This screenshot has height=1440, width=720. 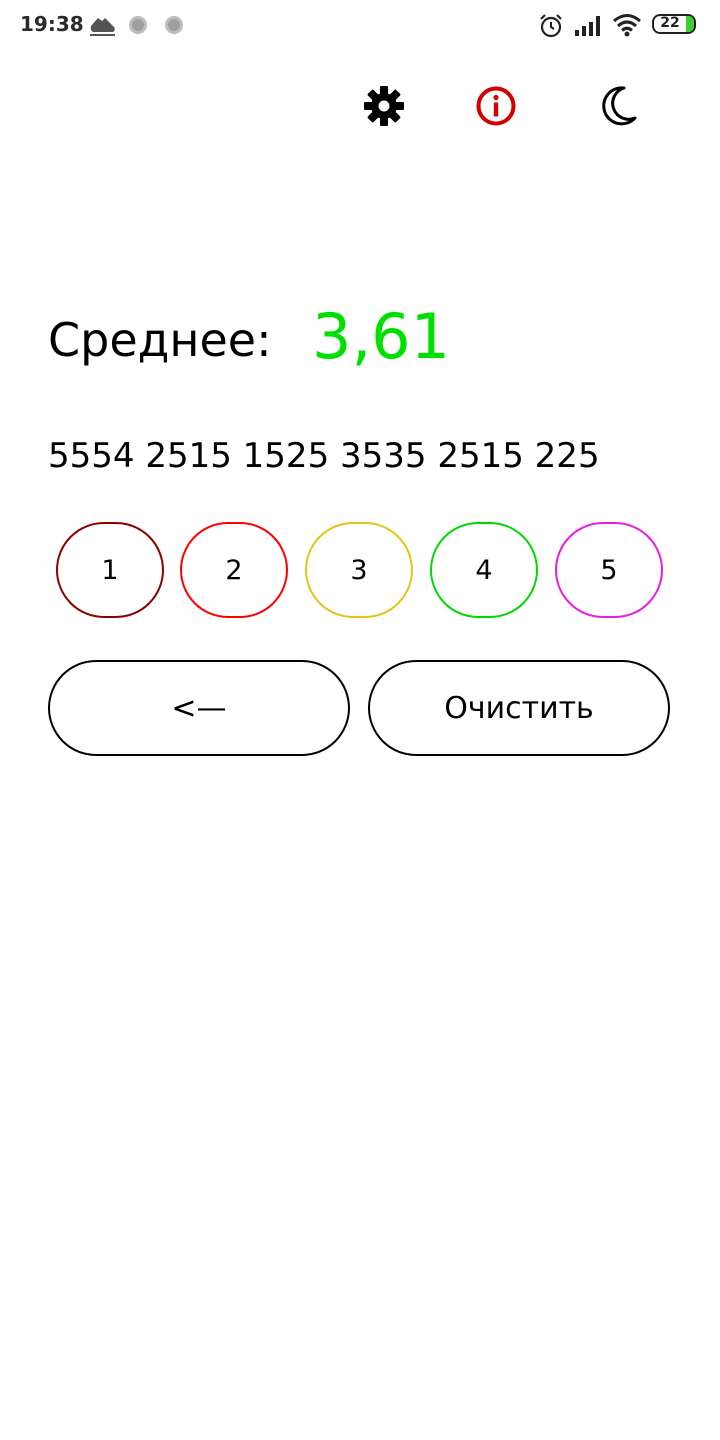 I want to click on clear-label: Очистить, so click(x=519, y=708).